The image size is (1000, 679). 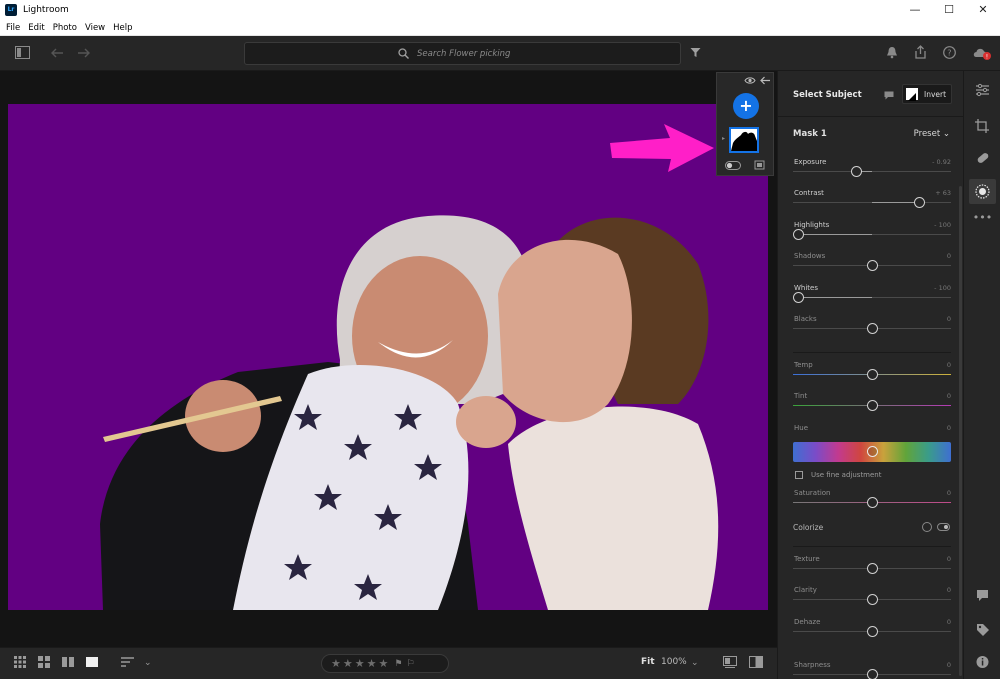 What do you see at coordinates (799, 475) in the screenshot?
I see `fine-adjustment-checkbox` at bounding box center [799, 475].